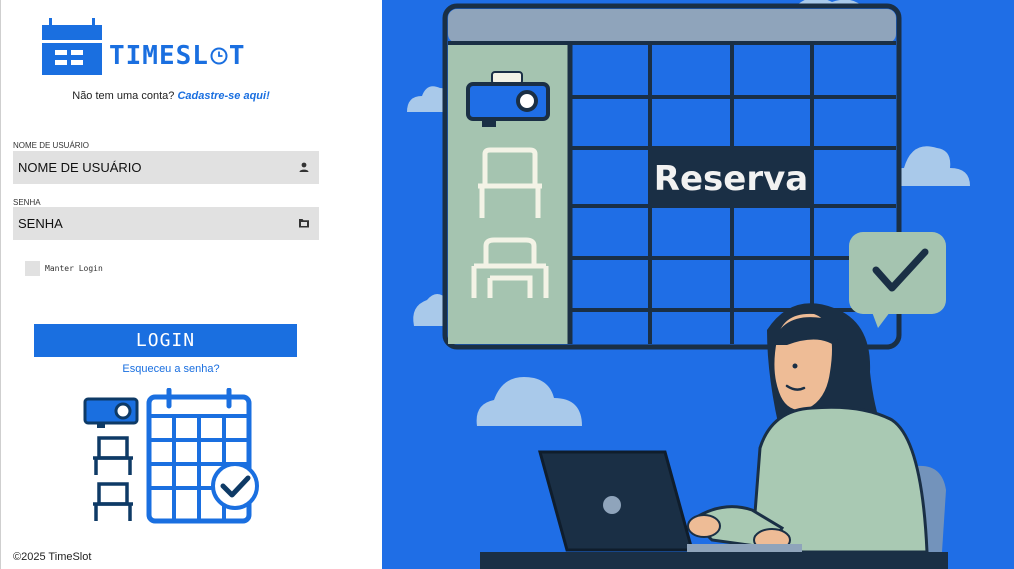  What do you see at coordinates (714, 560) in the screenshot?
I see `desk` at bounding box center [714, 560].